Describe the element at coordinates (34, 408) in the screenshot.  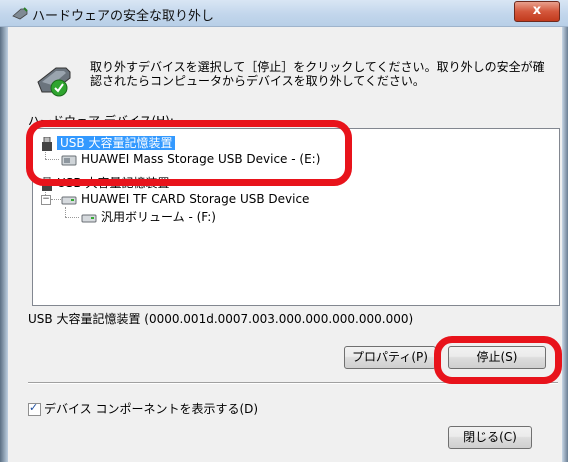
I see `checkbox-icon` at that location.